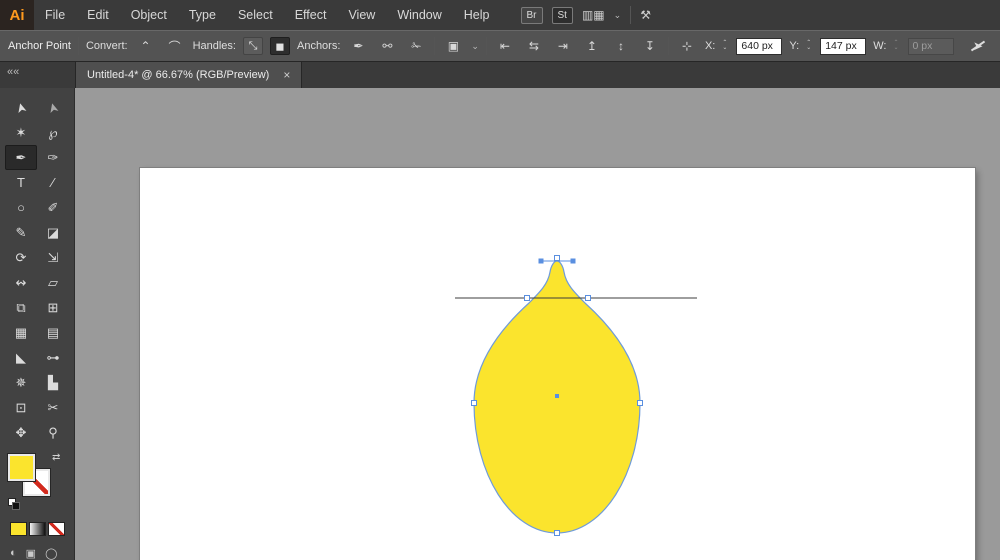  What do you see at coordinates (255, 15) in the screenshot?
I see `menu-item-select: Select` at bounding box center [255, 15].